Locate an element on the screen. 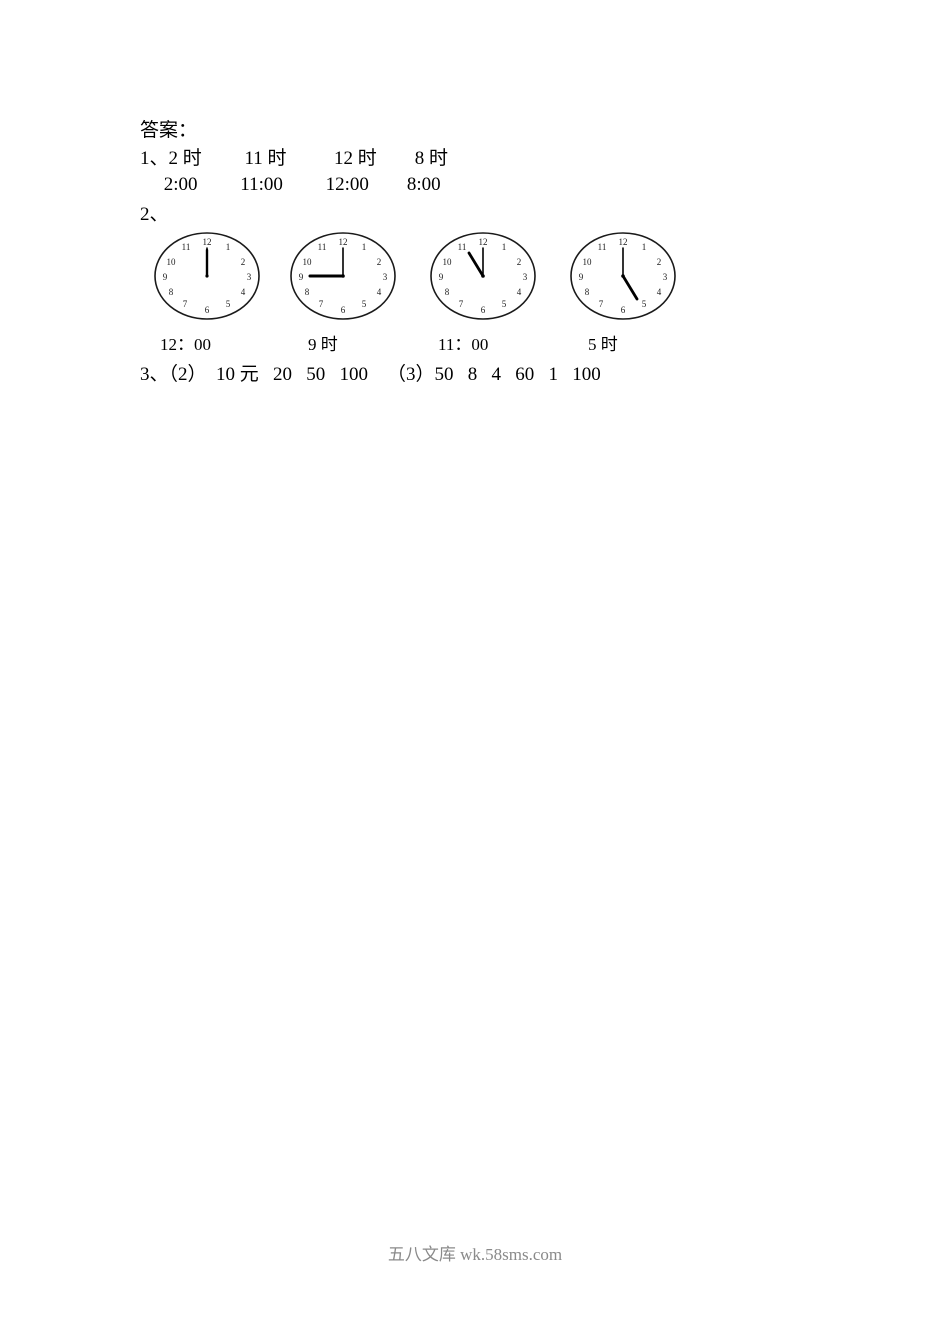 The width and height of the screenshot is (950, 1344). clock-caption-3: 11：00 is located at coordinates (463, 344).